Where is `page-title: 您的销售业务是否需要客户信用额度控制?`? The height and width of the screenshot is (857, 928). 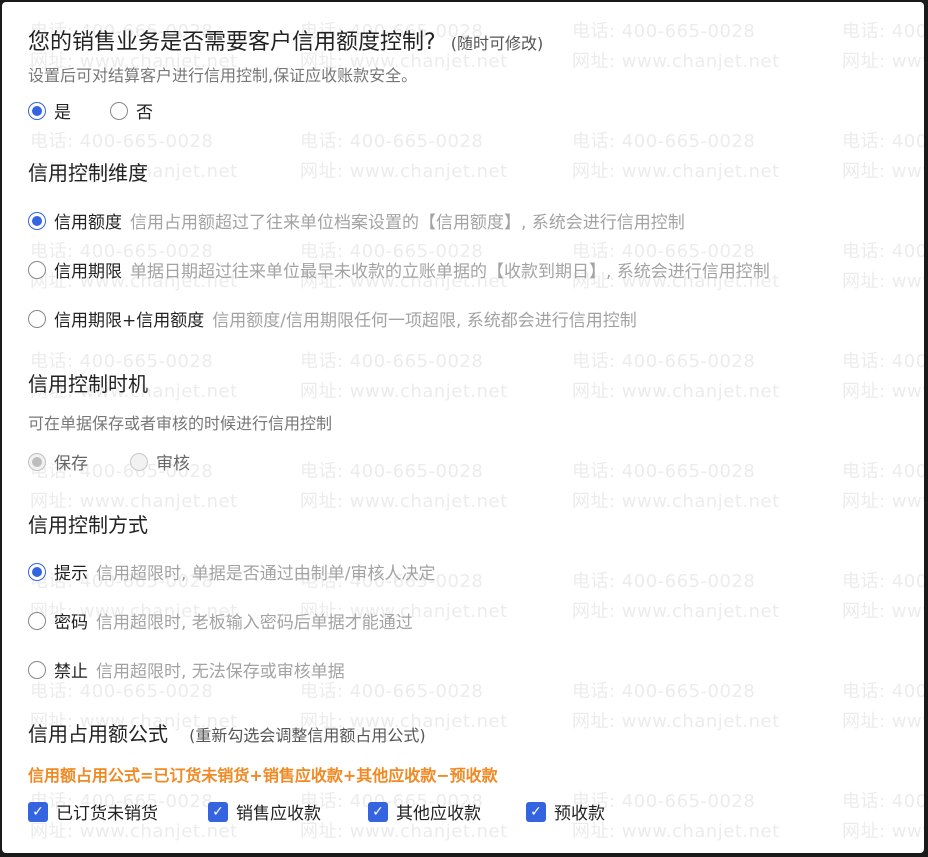 page-title: 您的销售业务是否需要客户信用额度控制? is located at coordinates (232, 42).